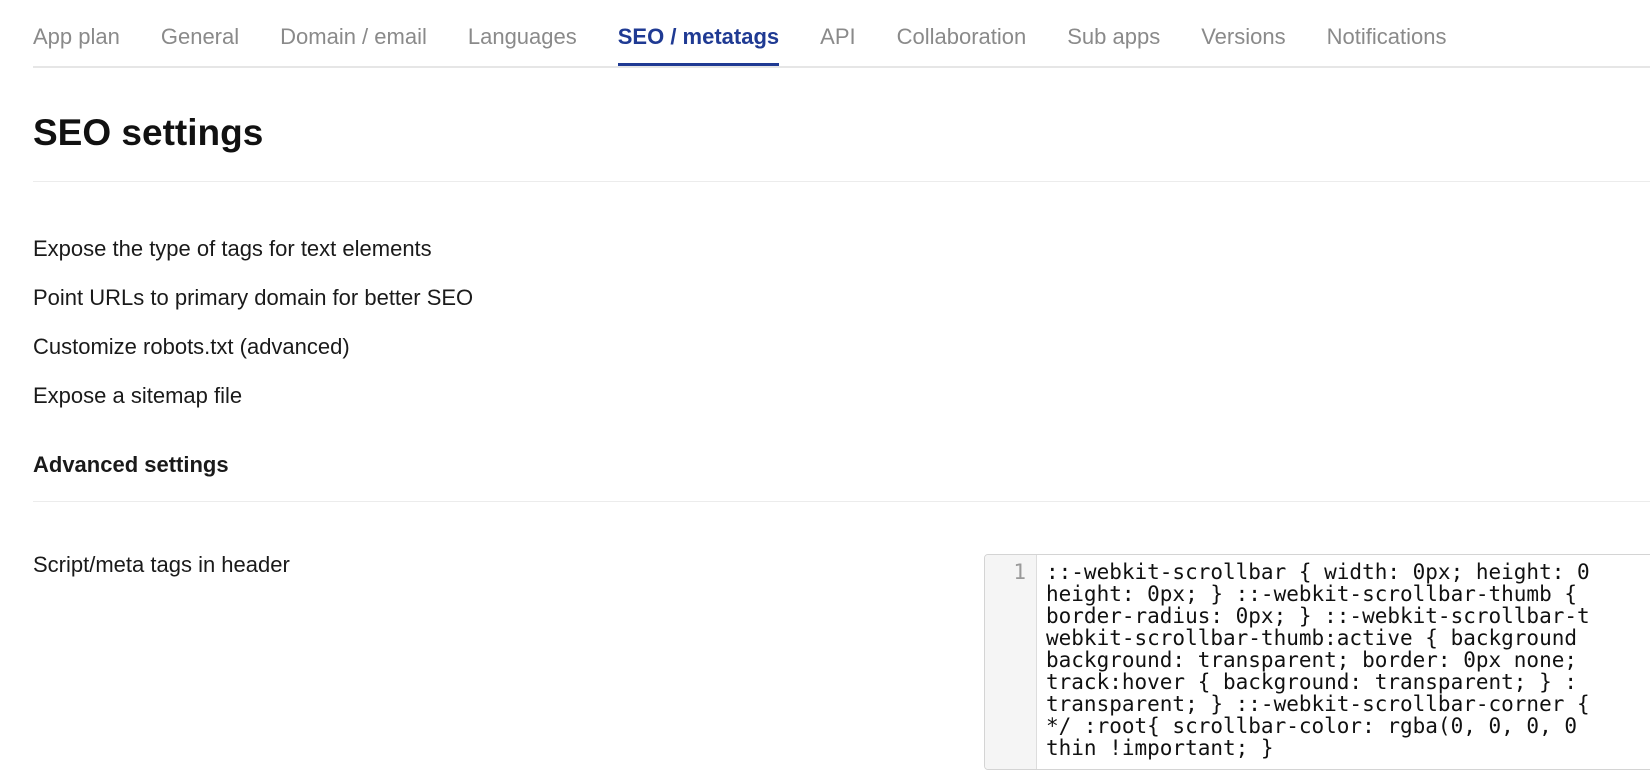 Image resolution: width=1650 pixels, height=784 pixels. I want to click on tab-versions: Versions, so click(1243, 32).